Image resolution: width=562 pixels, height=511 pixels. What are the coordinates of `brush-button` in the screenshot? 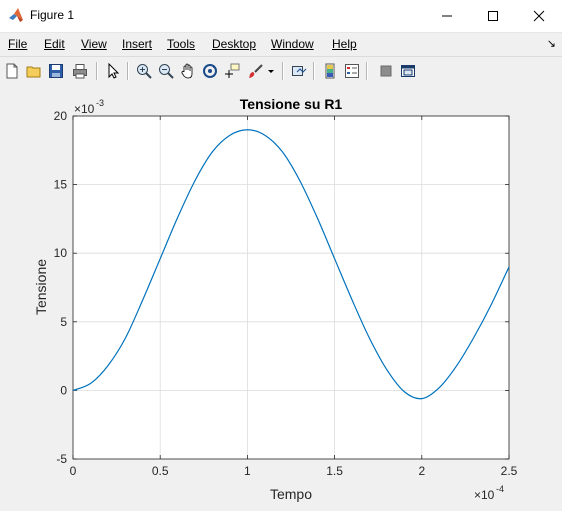 It's located at (256, 71).